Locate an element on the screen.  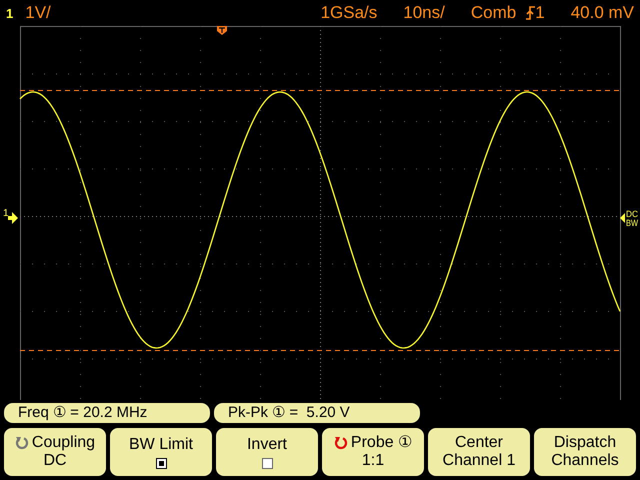
arrow-left-icon is located at coordinates (622, 218).